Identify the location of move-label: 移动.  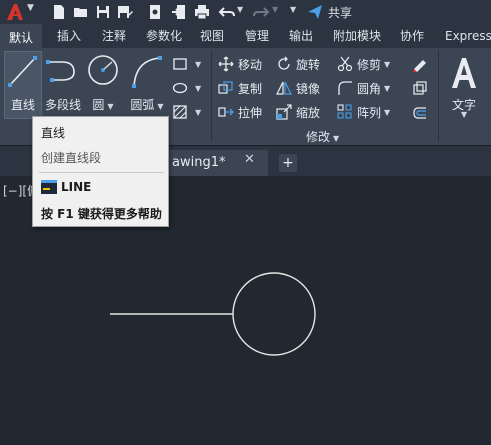
(250, 64).